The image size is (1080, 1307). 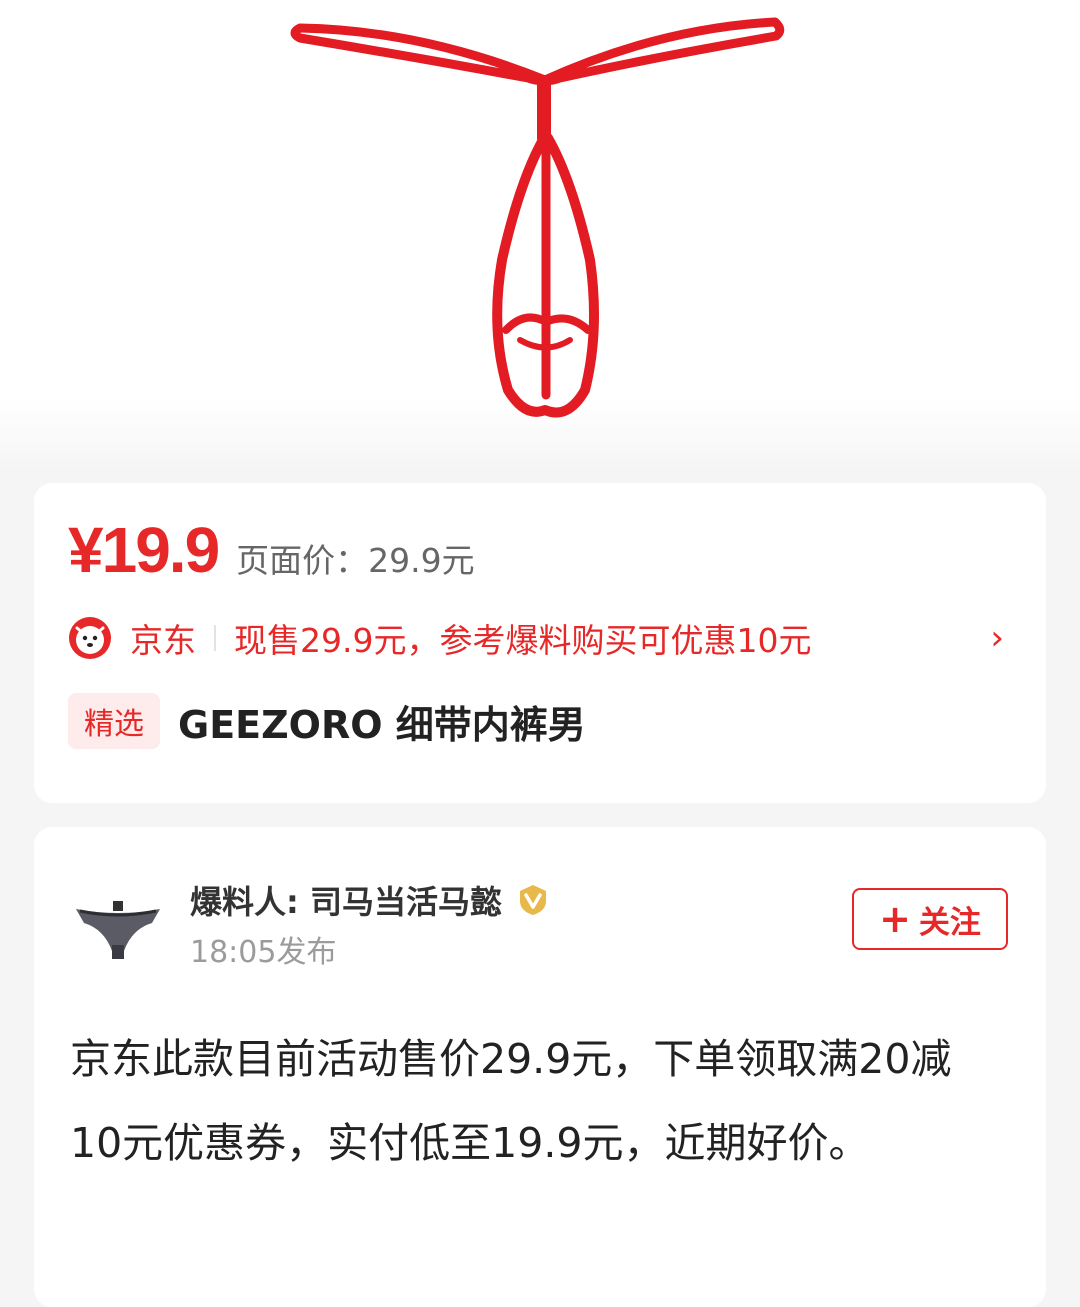 I want to click on store-link-row: 京东 现售29.9元，参考爆料购买可优惠10元 ›, so click(x=540, y=638).